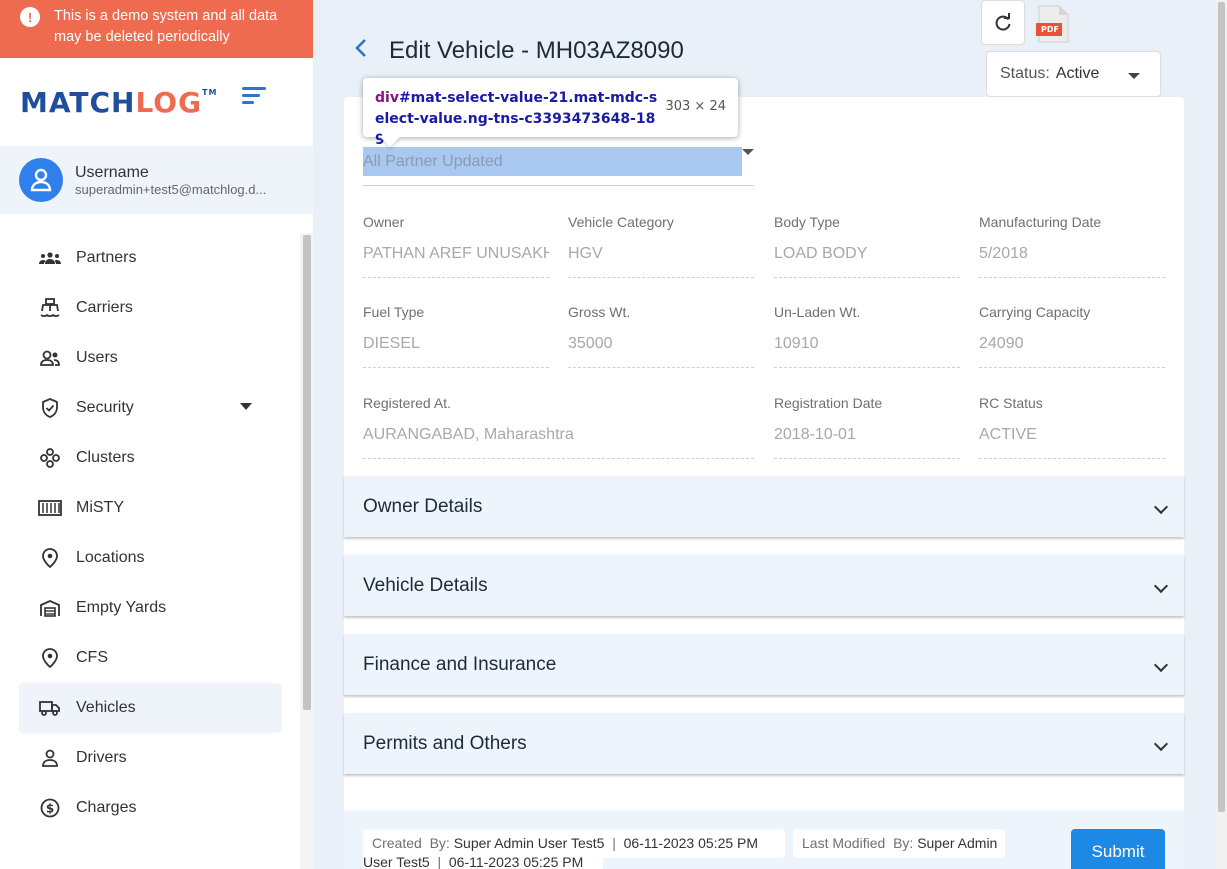  I want to click on modified-by-continued: User Test5, so click(396, 861).